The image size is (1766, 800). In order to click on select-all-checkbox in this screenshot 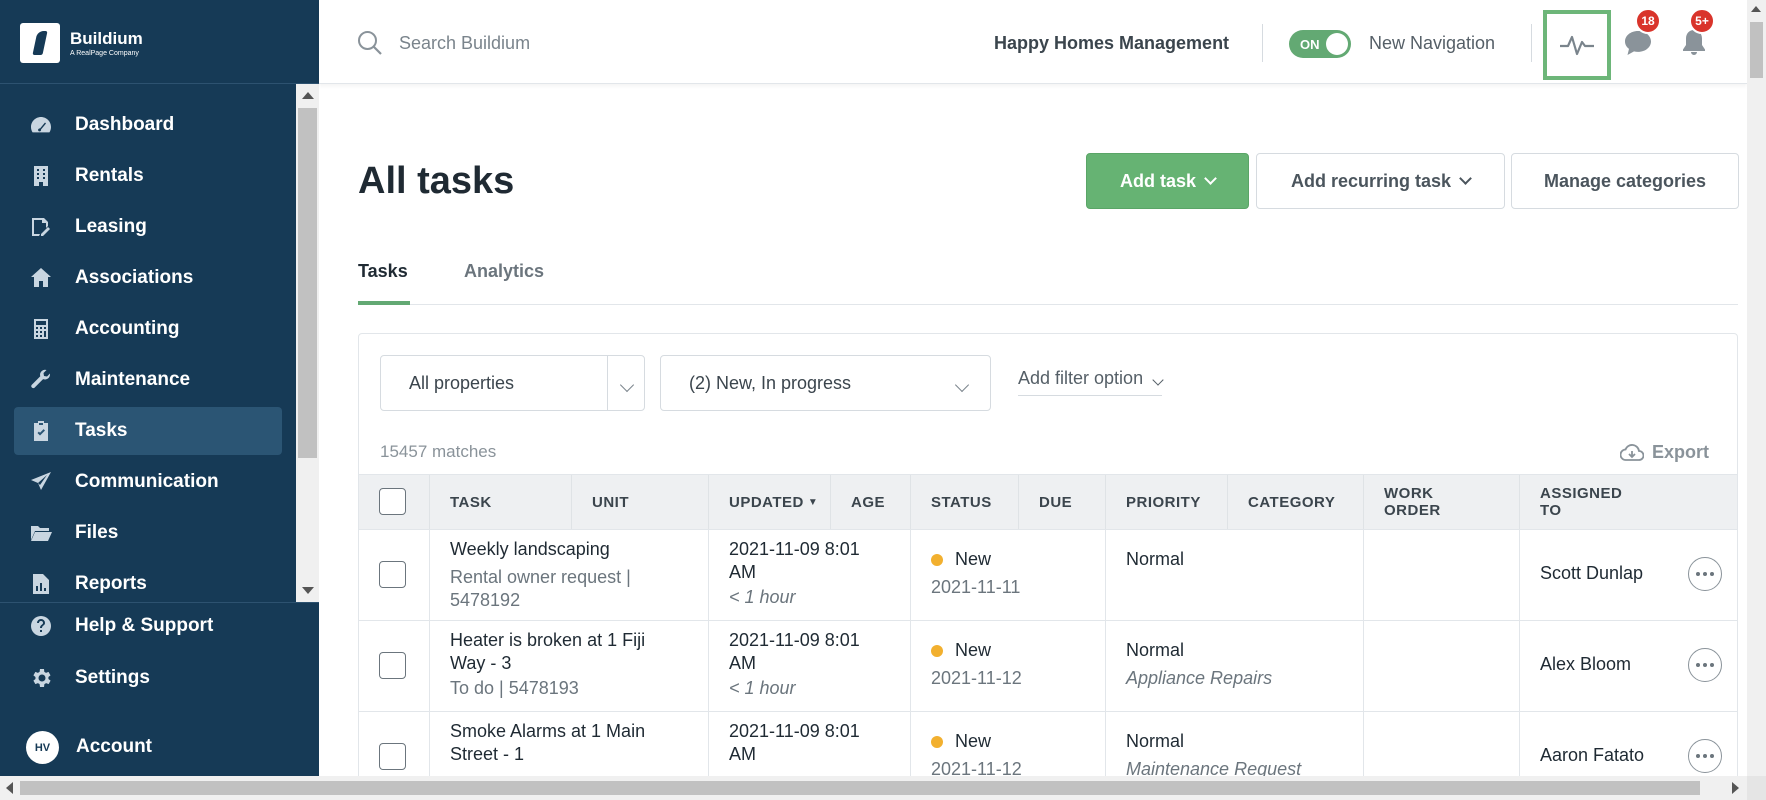, I will do `click(392, 501)`.